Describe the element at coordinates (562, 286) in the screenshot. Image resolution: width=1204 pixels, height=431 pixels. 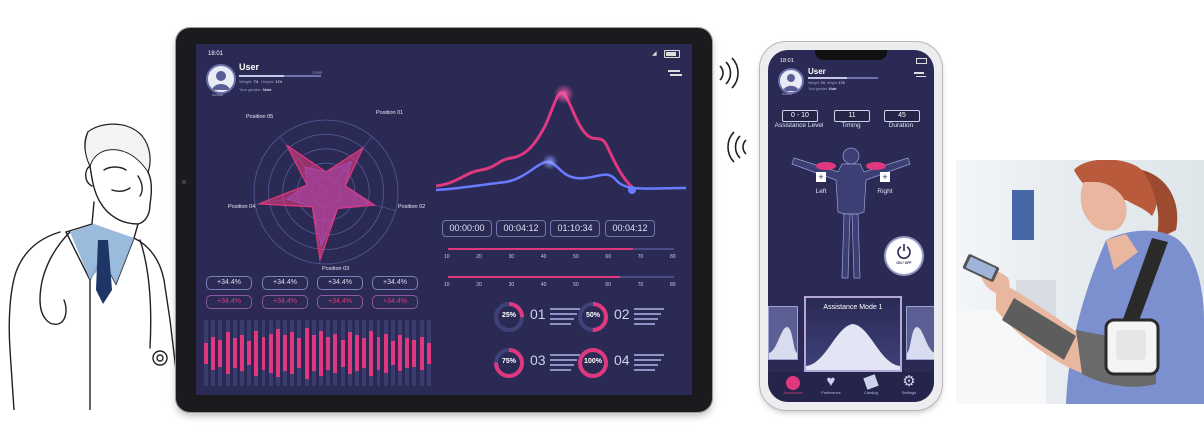
I see `slider-2-ticks: 10 20 30 40 50 60 70 80` at that location.